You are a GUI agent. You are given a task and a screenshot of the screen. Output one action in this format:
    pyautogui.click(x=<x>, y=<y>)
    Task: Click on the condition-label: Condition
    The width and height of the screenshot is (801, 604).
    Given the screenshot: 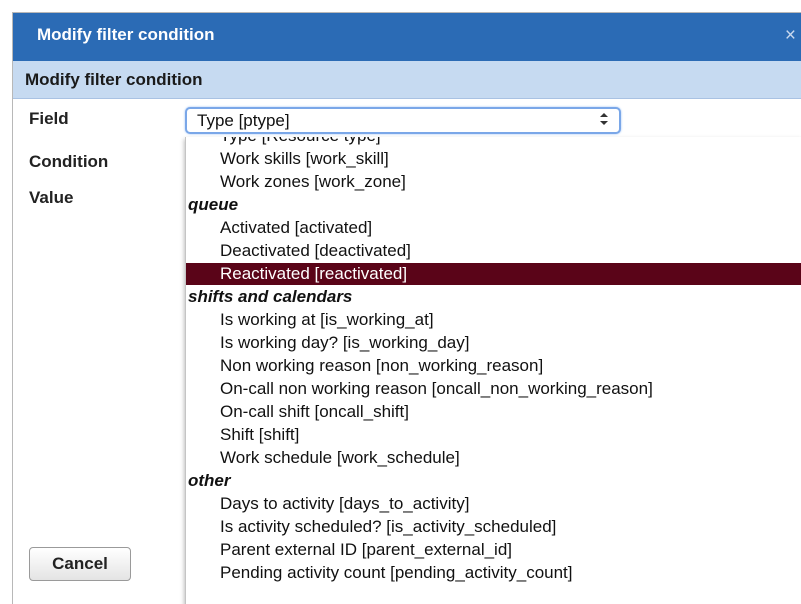 What is the action you would take?
    pyautogui.click(x=69, y=161)
    